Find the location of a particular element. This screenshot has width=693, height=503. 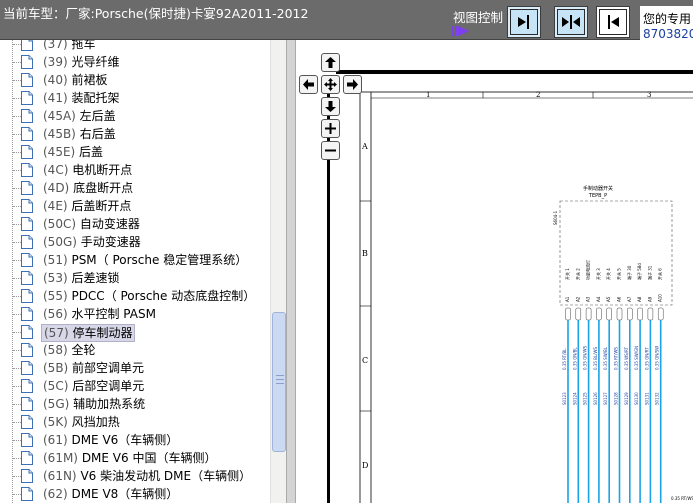

tree-item-code: (61M) is located at coordinates (62, 458).